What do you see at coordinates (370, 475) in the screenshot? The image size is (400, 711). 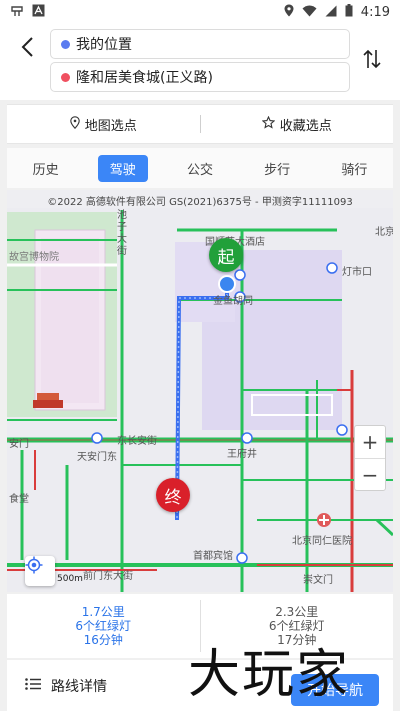 I see `zoom-out-button: −` at bounding box center [370, 475].